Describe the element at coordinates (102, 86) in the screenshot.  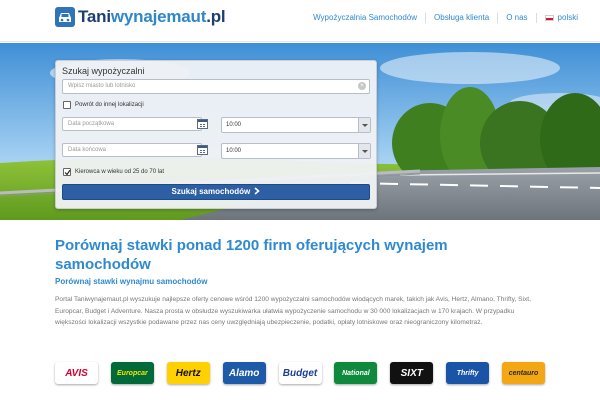
I see `location-placeholder: Wpisz miasto lub lotnisko` at that location.